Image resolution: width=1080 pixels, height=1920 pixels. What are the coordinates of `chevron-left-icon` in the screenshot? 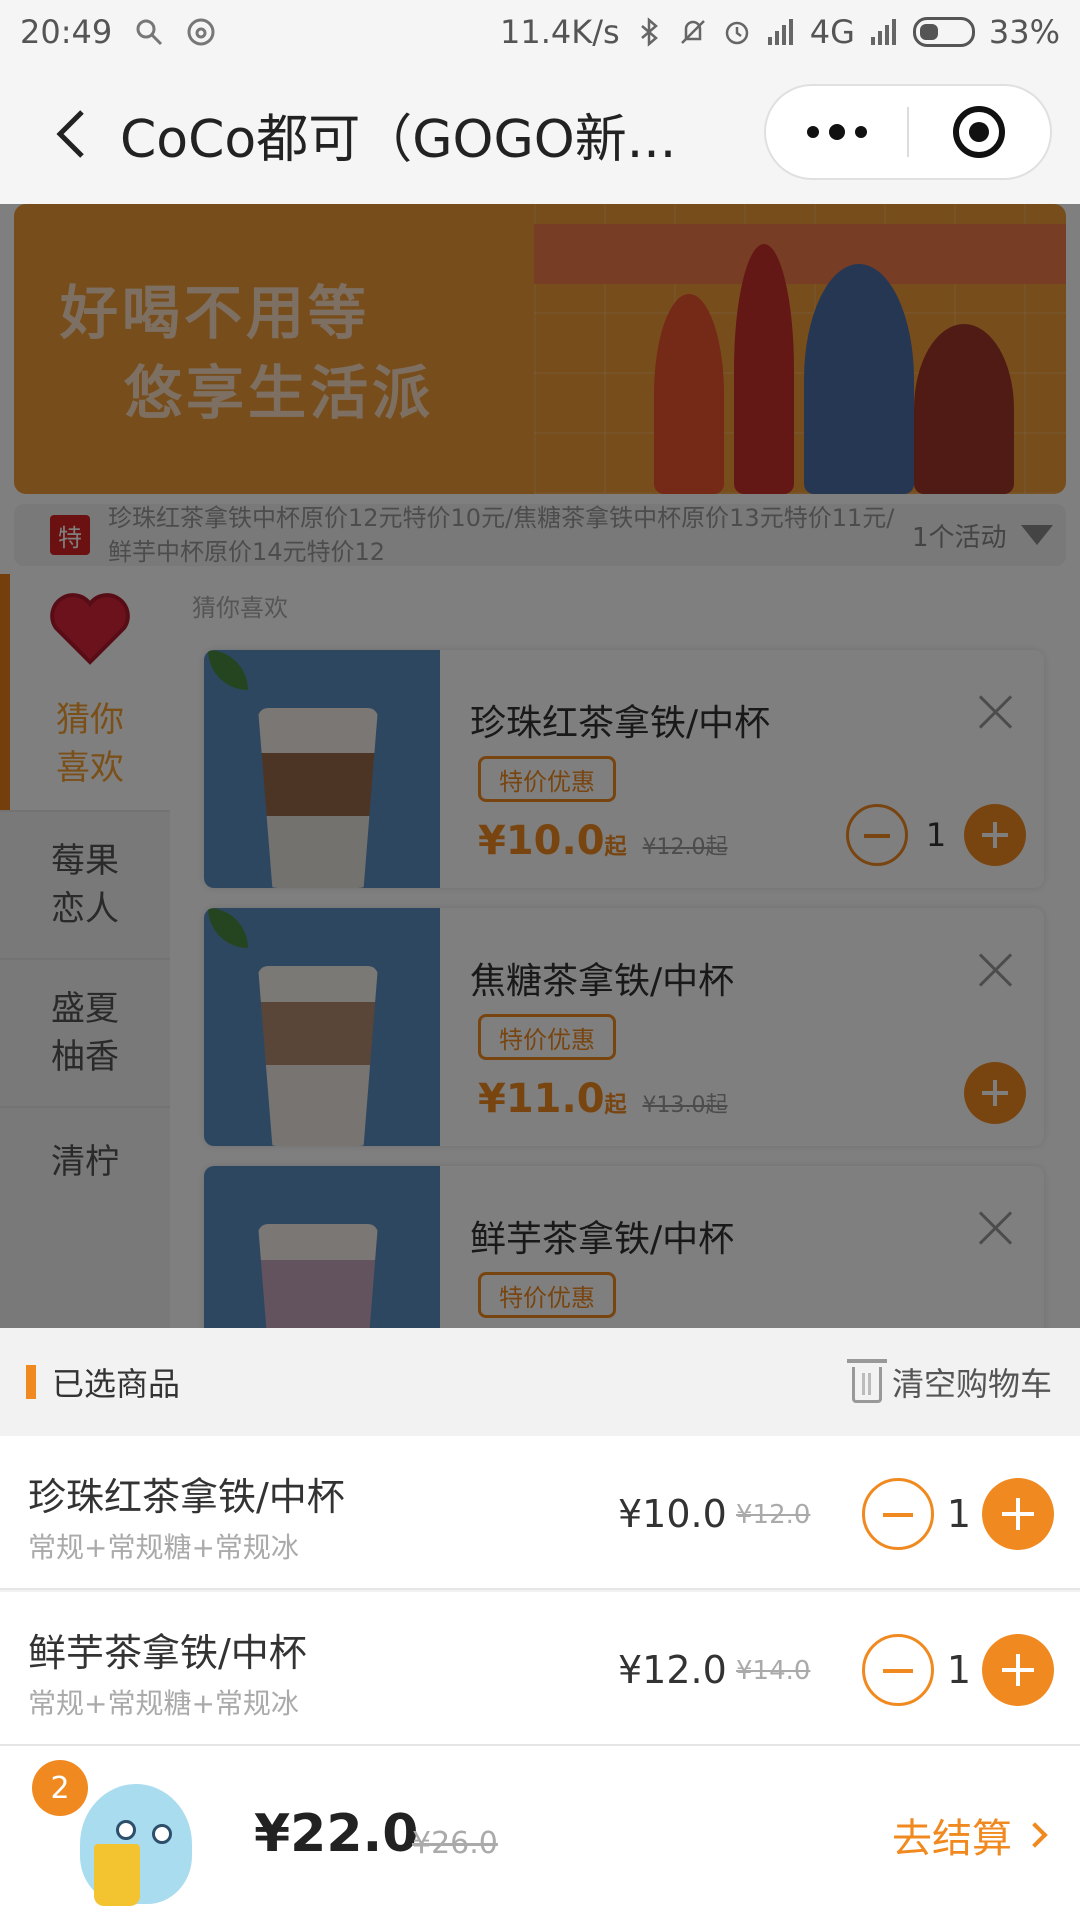 It's located at (70, 134).